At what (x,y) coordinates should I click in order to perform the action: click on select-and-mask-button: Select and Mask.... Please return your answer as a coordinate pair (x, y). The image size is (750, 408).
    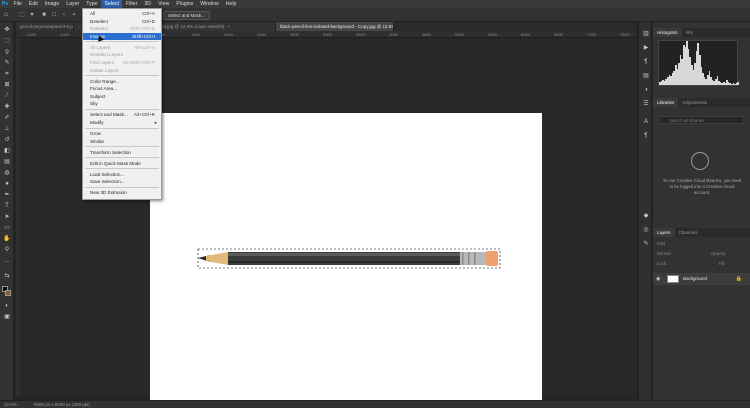
    Looking at the image, I should click on (187, 15).